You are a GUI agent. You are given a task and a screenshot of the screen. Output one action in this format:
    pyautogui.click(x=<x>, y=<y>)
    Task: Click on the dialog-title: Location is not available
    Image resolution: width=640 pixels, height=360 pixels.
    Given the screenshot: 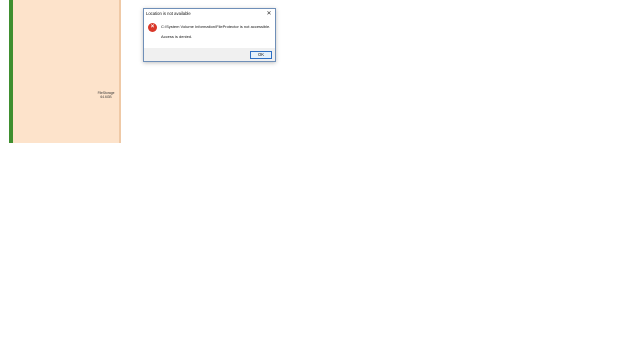 What is the action you would take?
    pyautogui.click(x=168, y=13)
    